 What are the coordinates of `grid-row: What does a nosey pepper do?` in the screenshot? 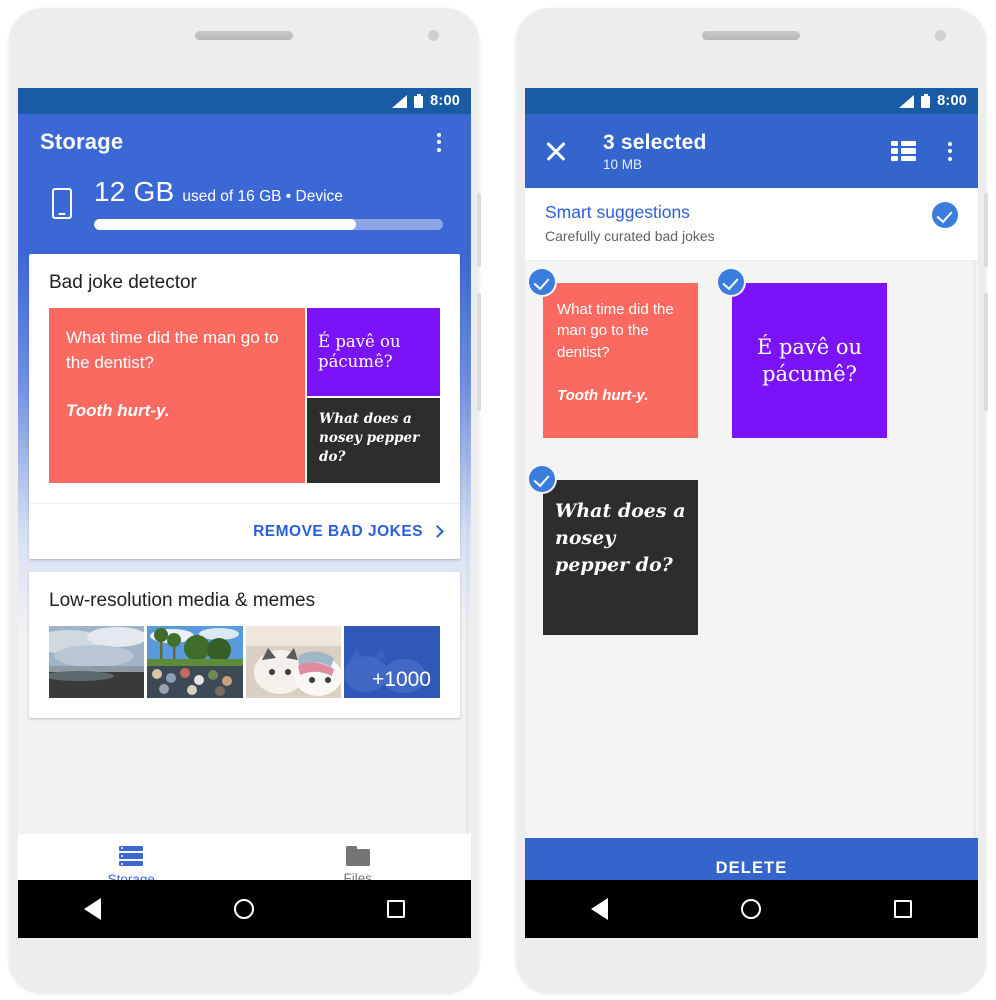 It's located at (744, 550).